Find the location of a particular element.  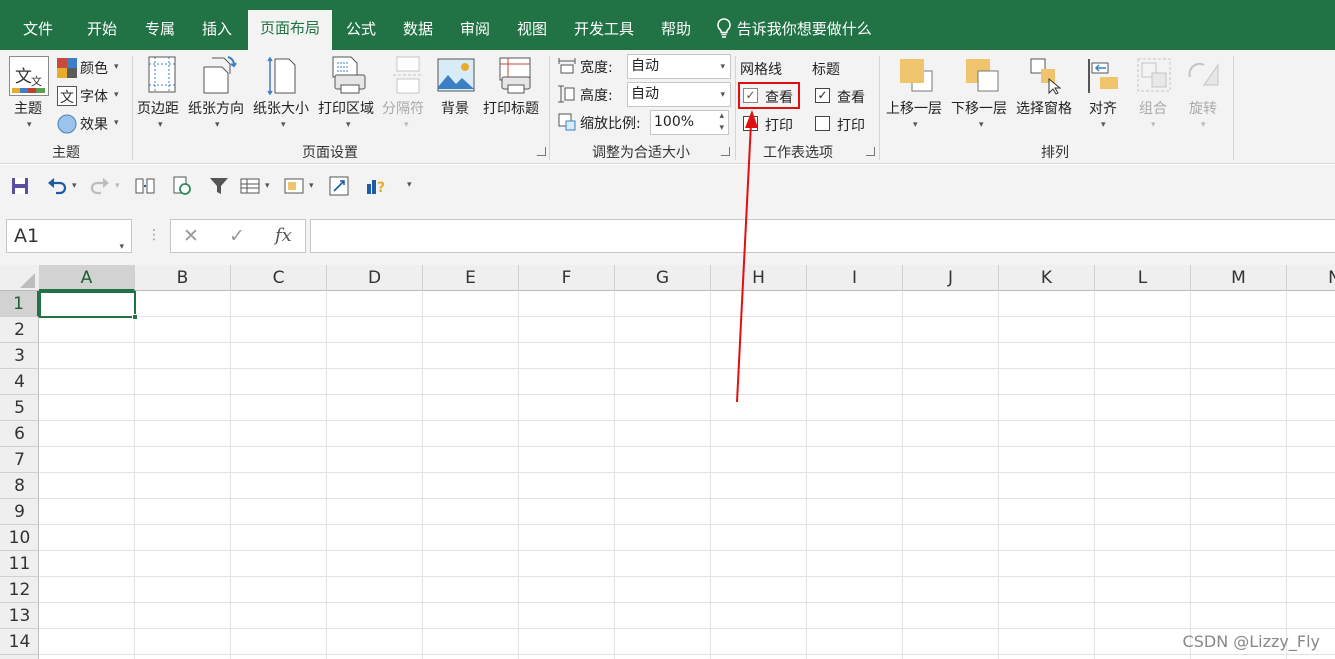

align-button: 对齐 ▾ is located at coordinates (1104, 95).